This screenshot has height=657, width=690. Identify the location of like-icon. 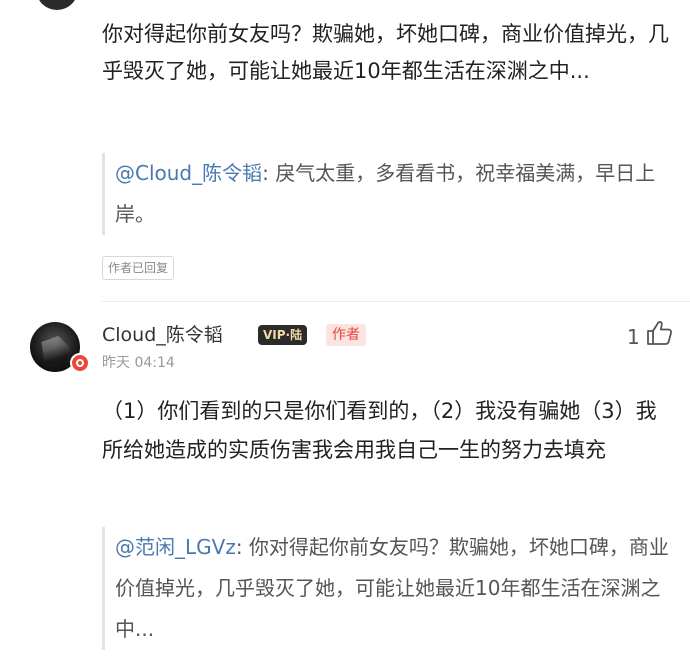
(659, 333).